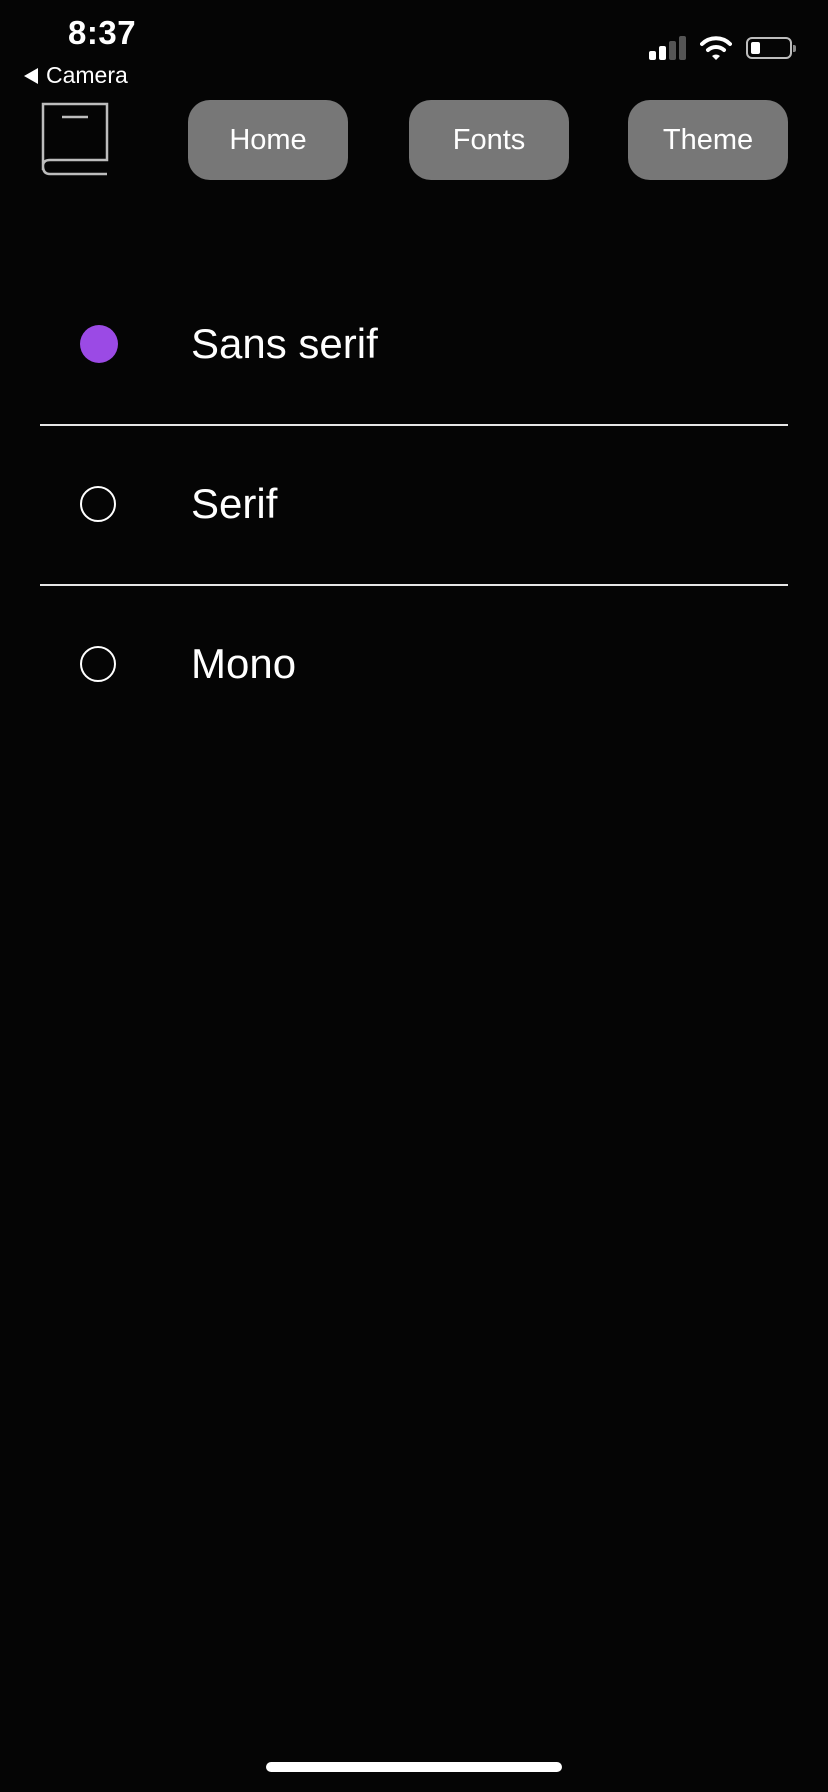 The width and height of the screenshot is (828, 1792). What do you see at coordinates (667, 48) in the screenshot?
I see `signal-icon` at bounding box center [667, 48].